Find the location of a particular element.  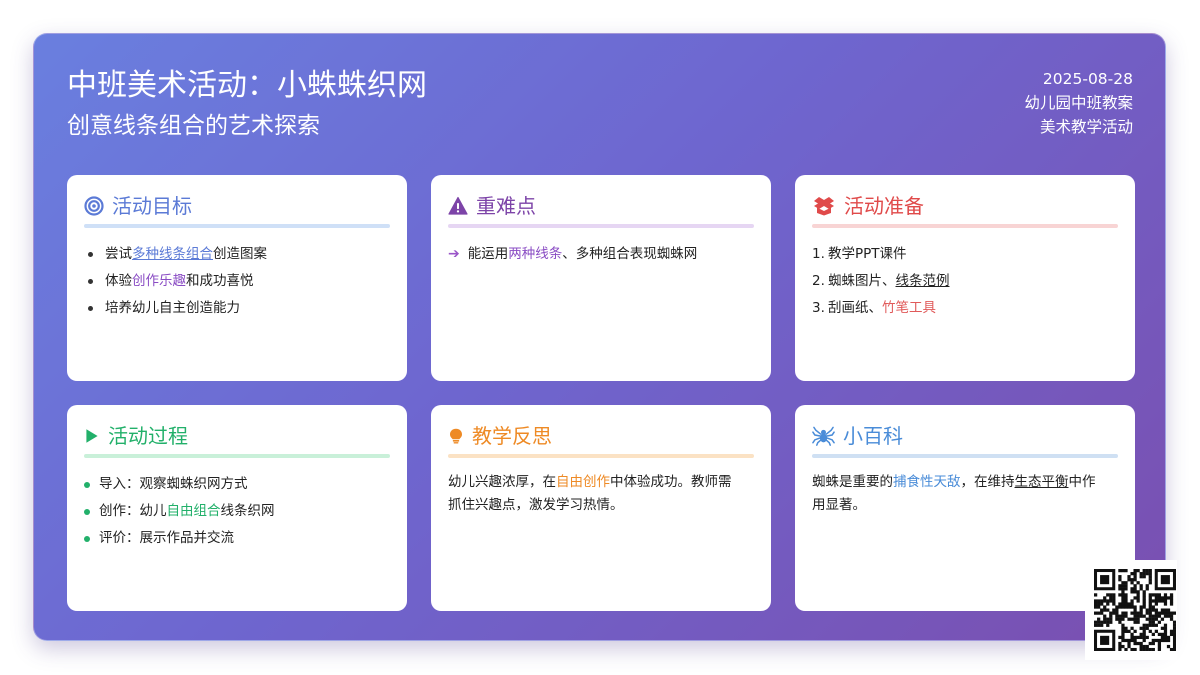

card-encyclopedia: 小百科 蜘蛛是重要的捕食性天敌，在维持生态平衡中作 用显著。 is located at coordinates (965, 508).